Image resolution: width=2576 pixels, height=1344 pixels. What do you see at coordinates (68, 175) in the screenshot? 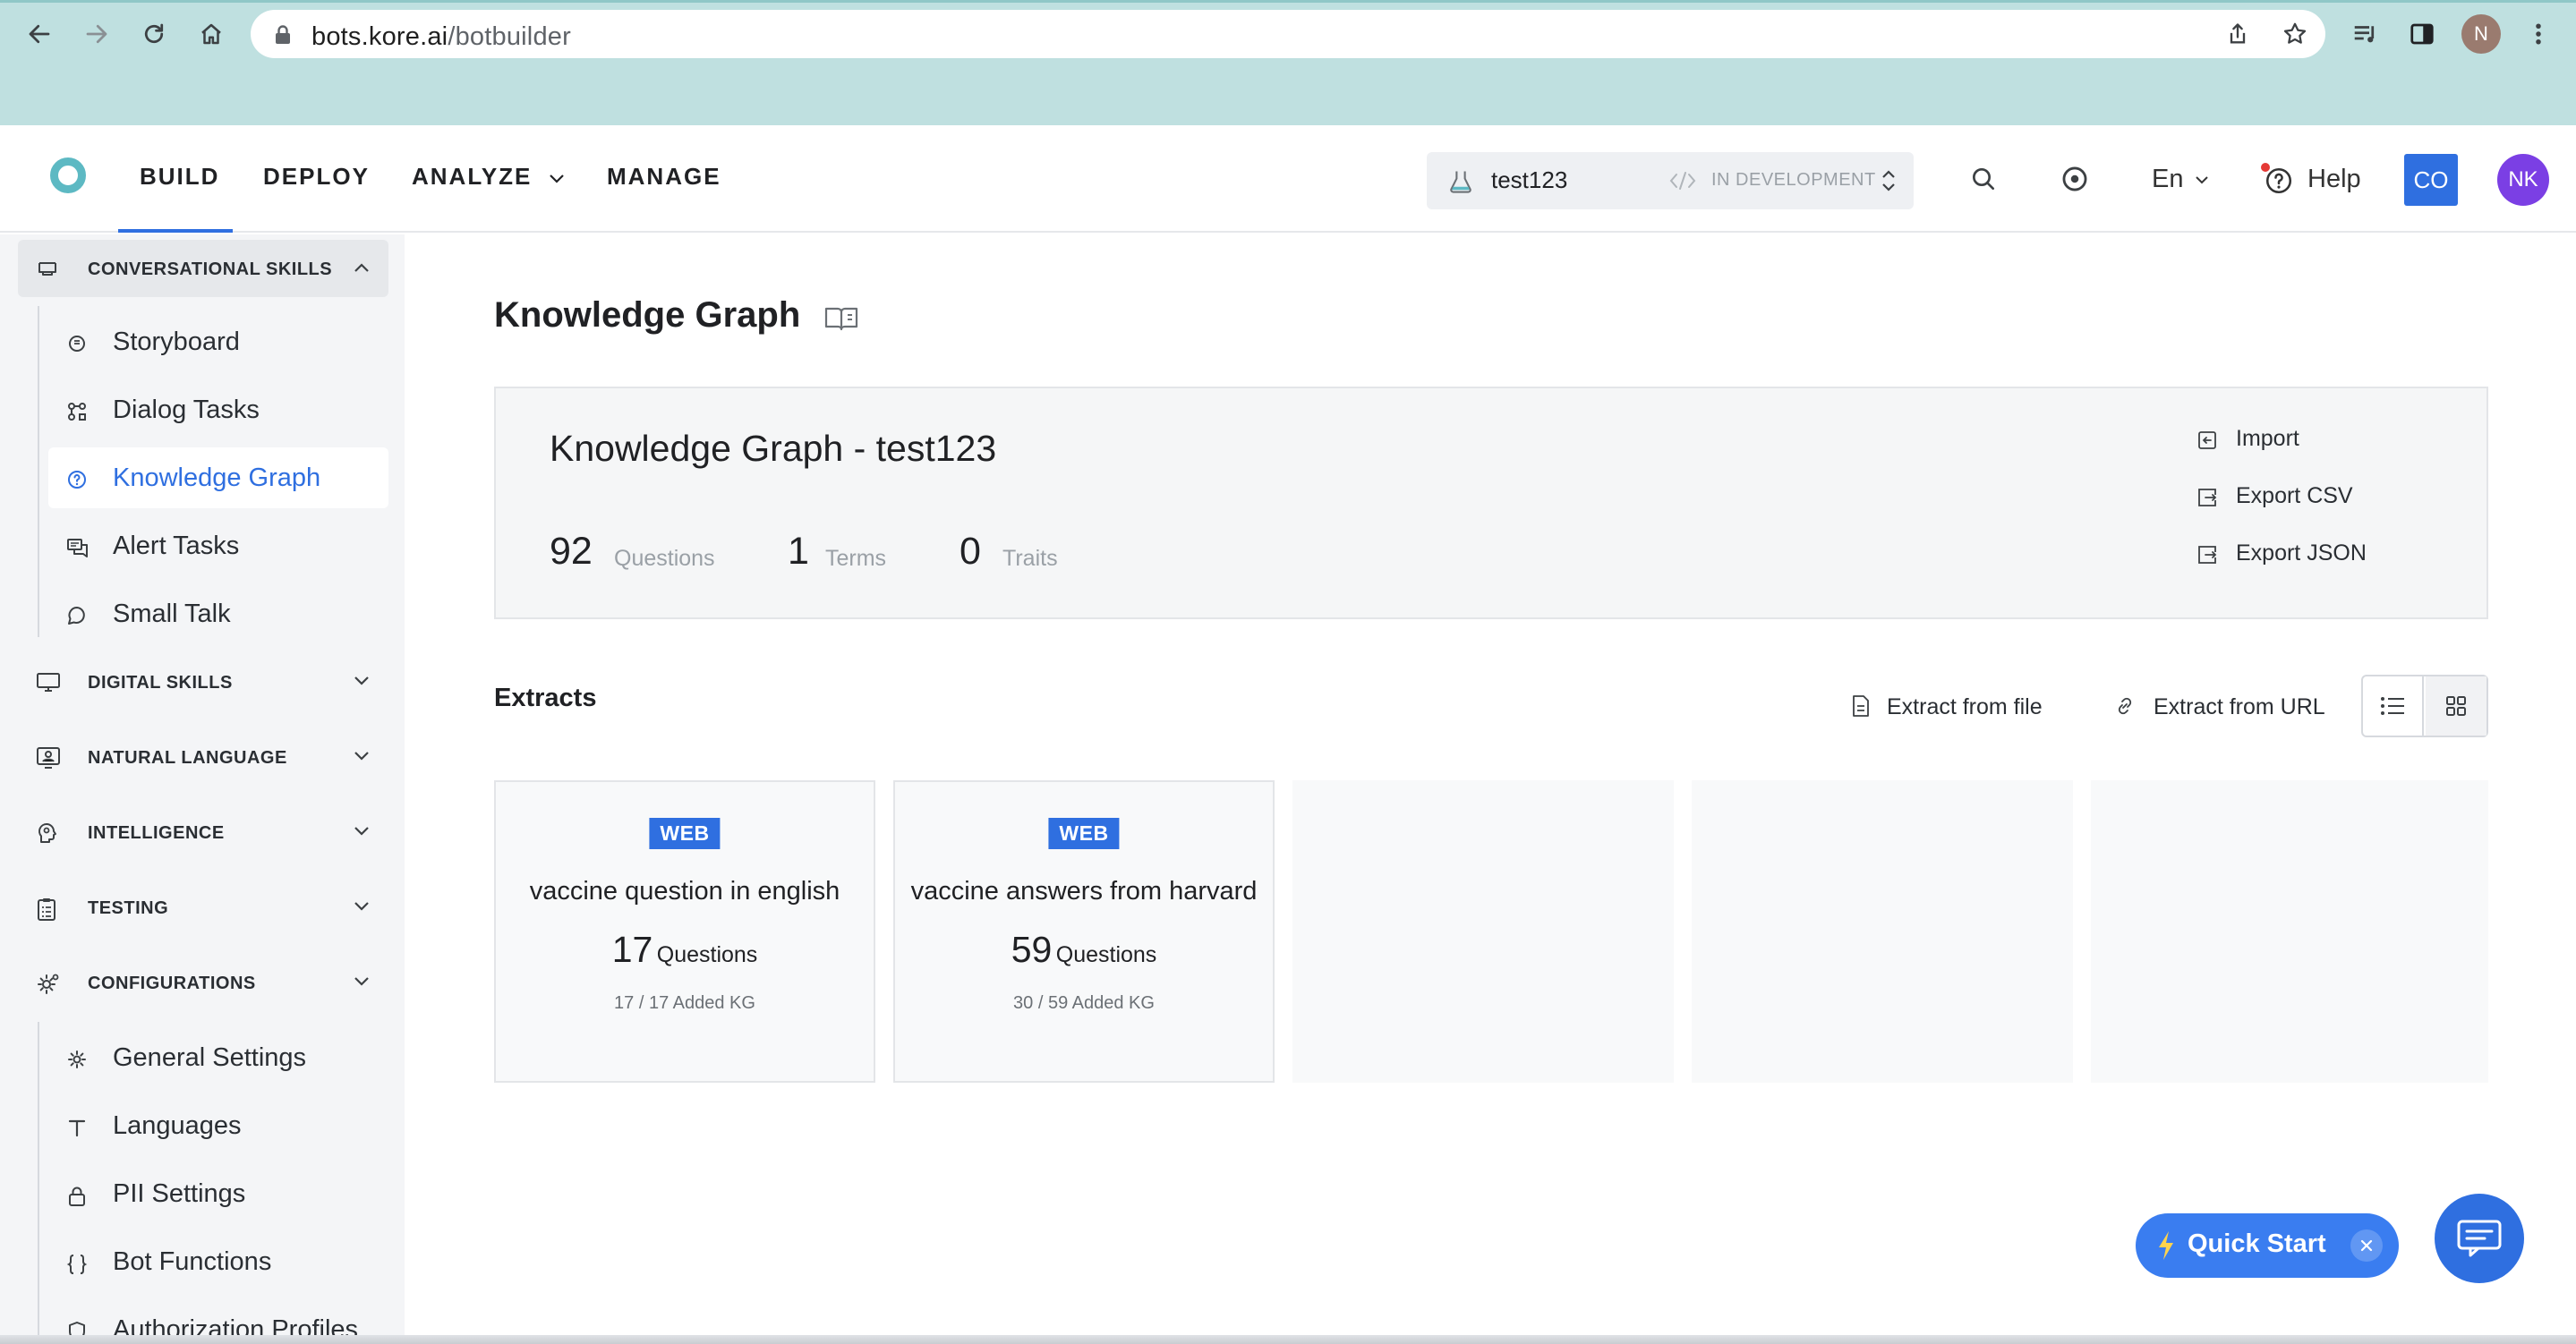
I see `kore-logo` at bounding box center [68, 175].